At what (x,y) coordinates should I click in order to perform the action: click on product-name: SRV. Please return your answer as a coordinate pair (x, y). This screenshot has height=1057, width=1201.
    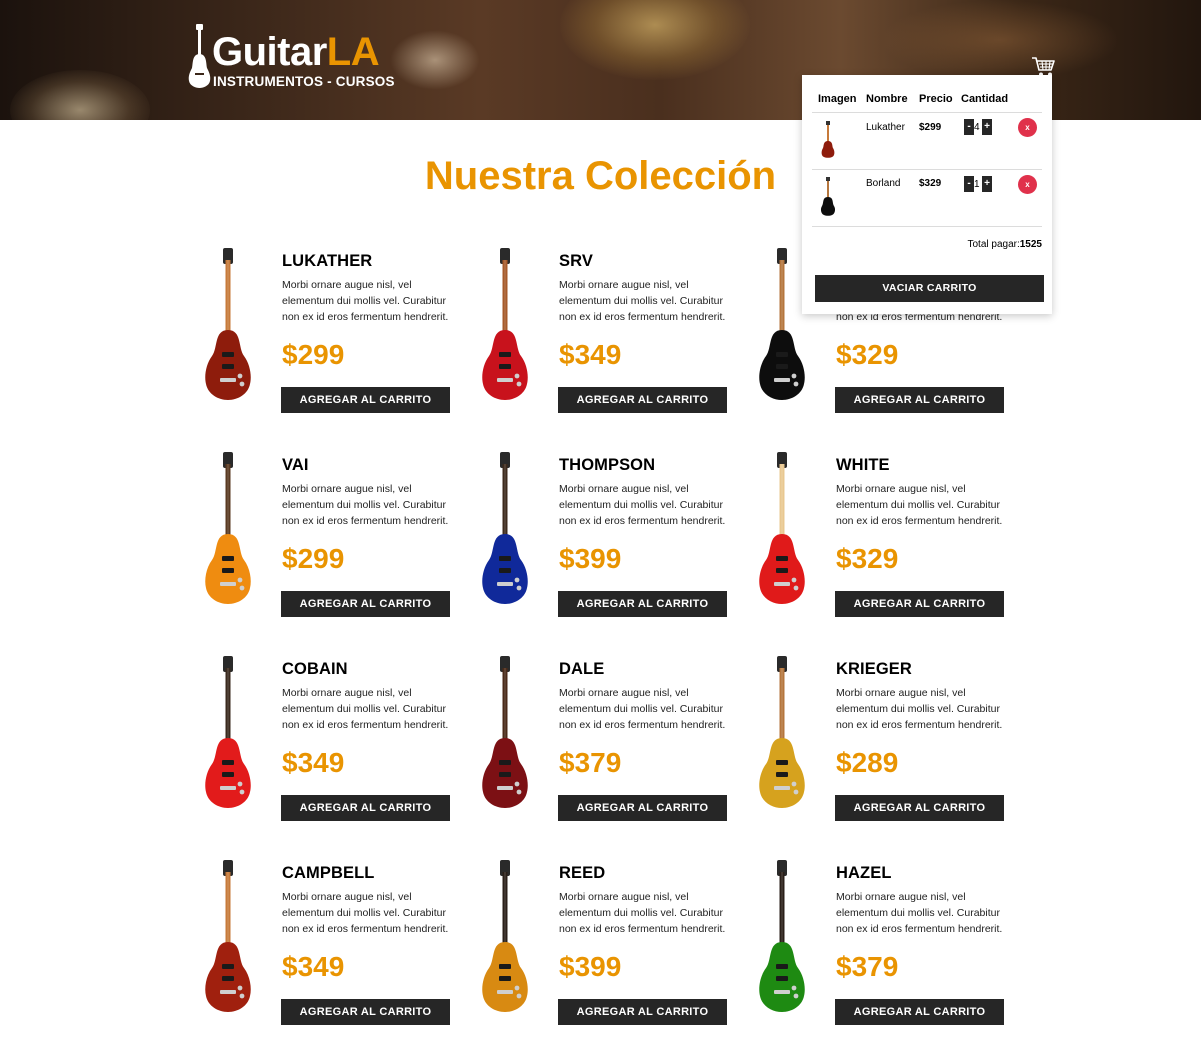
    Looking at the image, I should click on (576, 261).